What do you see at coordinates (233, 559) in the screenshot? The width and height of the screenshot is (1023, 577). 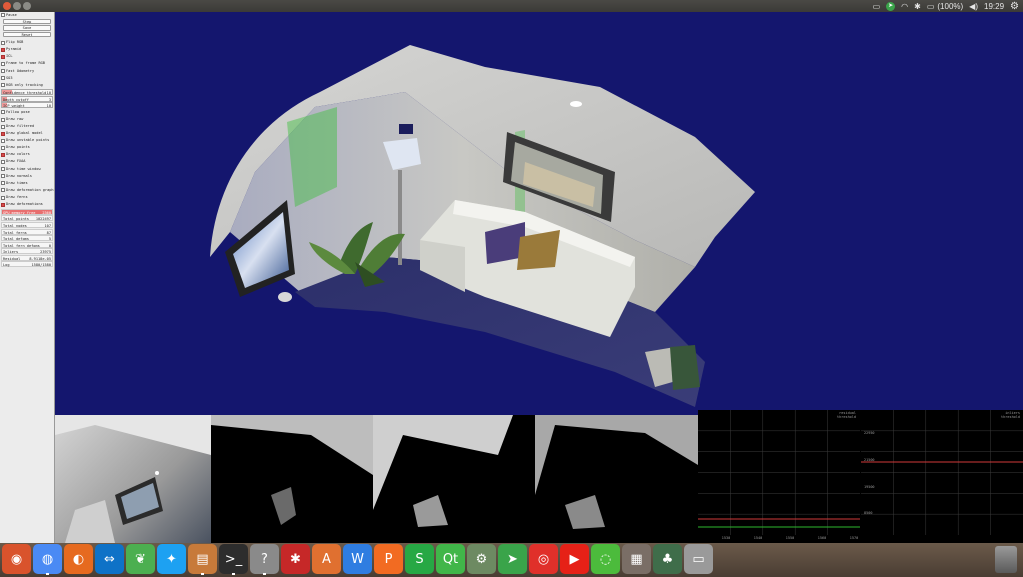 I see `terminal-icon: >_` at bounding box center [233, 559].